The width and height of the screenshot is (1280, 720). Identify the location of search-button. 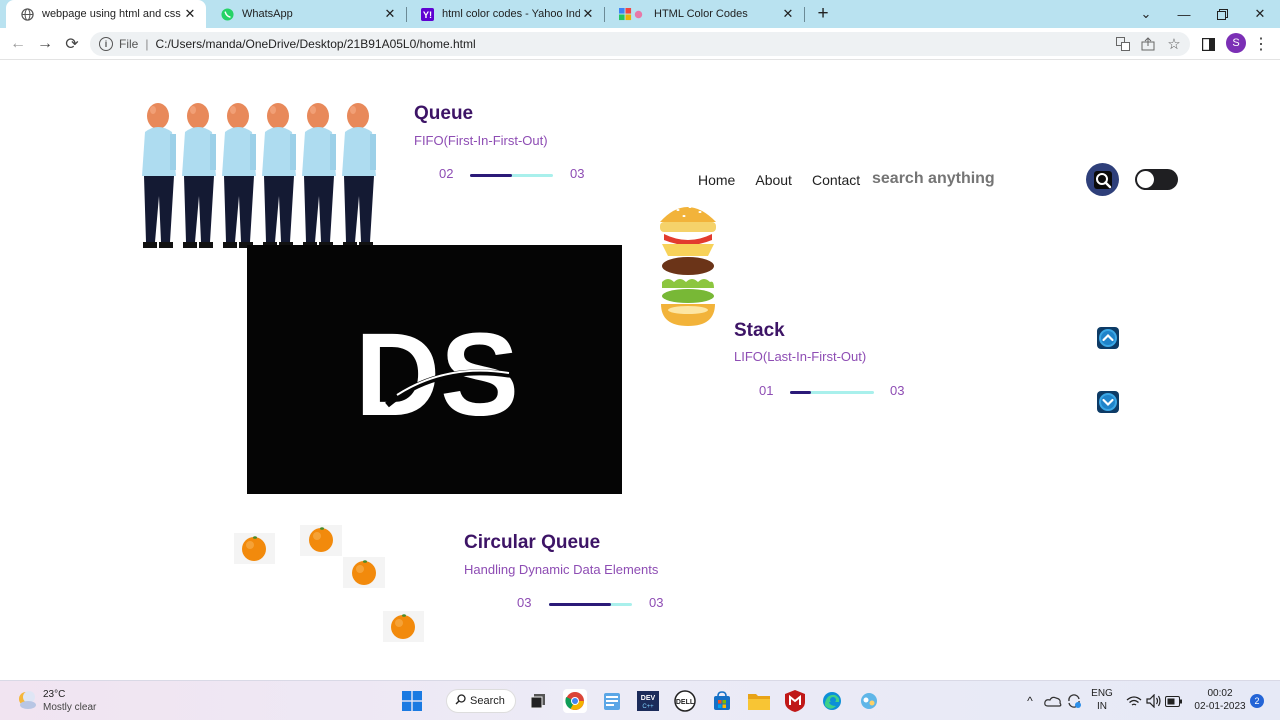
(1102, 179).